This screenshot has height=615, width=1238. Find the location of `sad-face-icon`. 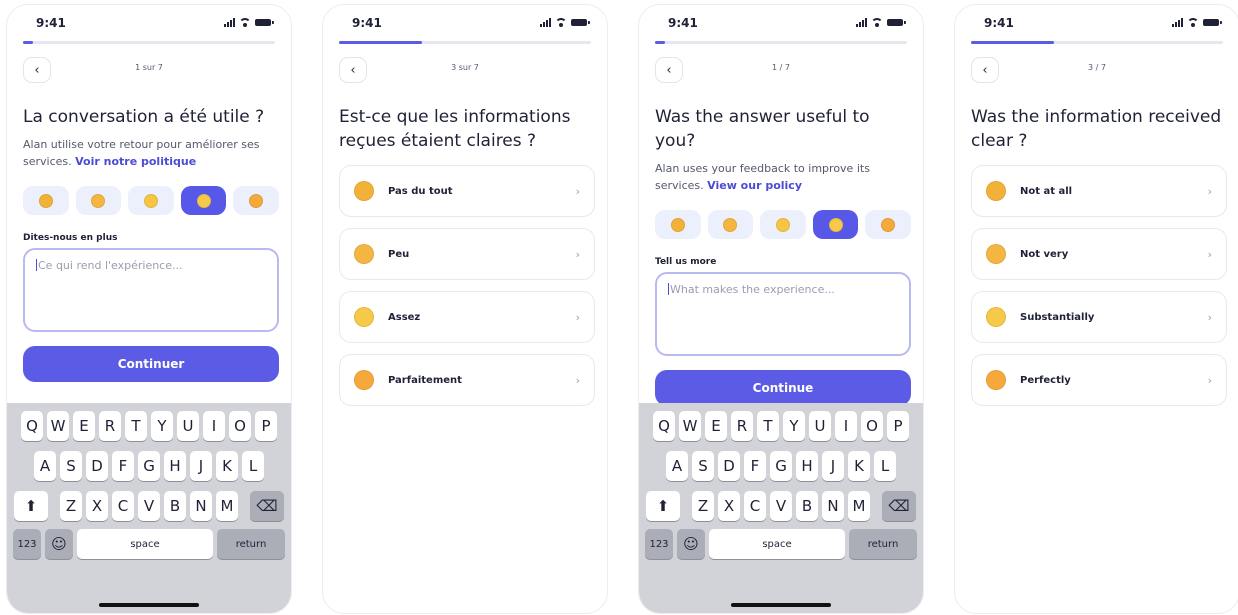

sad-face-icon is located at coordinates (98, 200).